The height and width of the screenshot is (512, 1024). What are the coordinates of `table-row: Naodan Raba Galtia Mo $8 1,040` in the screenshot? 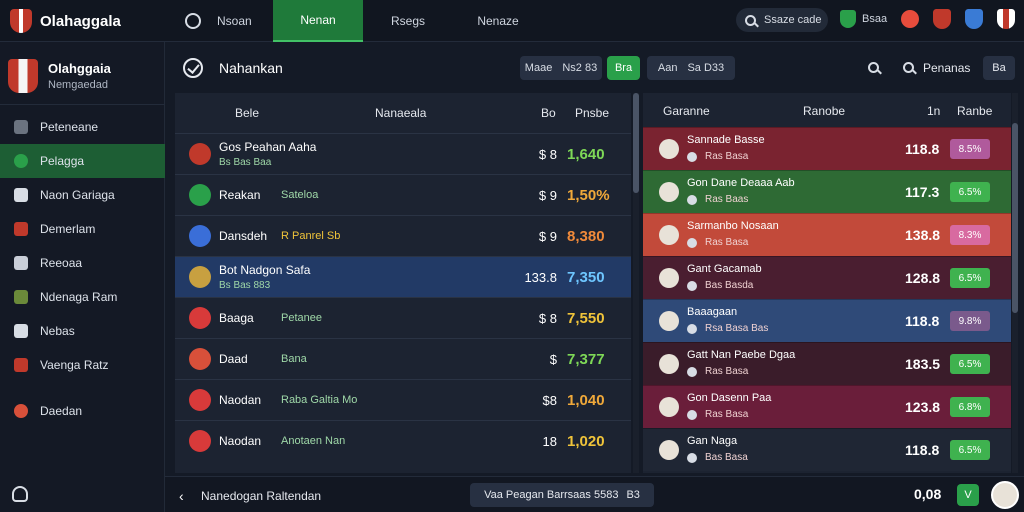 It's located at (403, 399).